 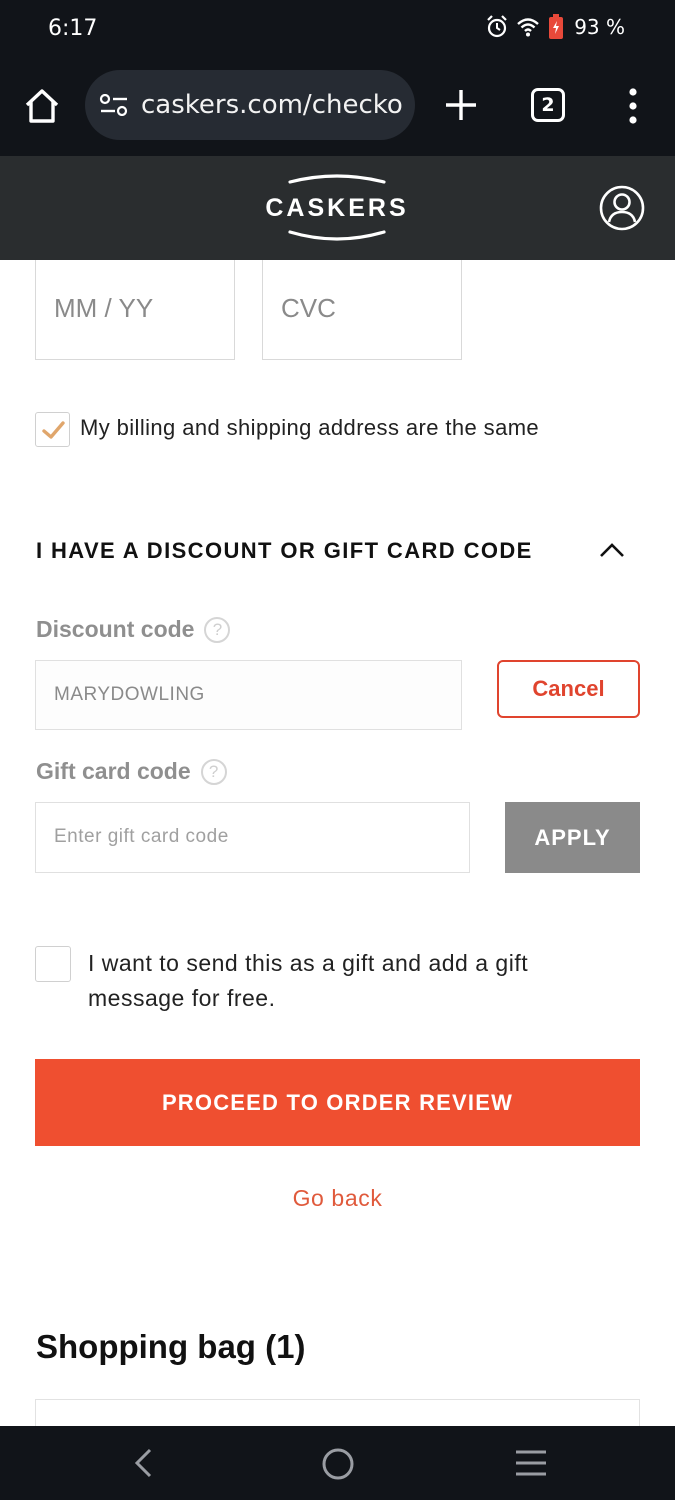 I want to click on apply-button: APPLY, so click(x=572, y=837).